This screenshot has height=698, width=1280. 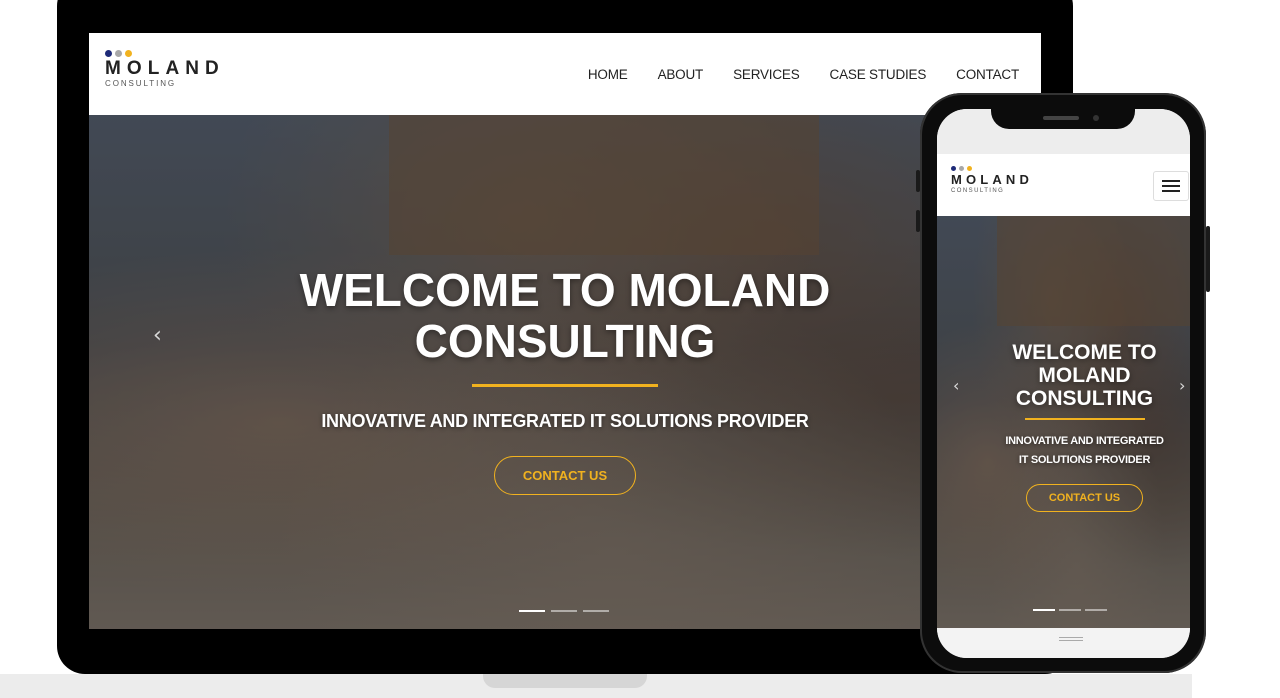 I want to click on mobile-hero-title: WELCOME TO MOLAND CONSULTING, so click(x=1084, y=375).